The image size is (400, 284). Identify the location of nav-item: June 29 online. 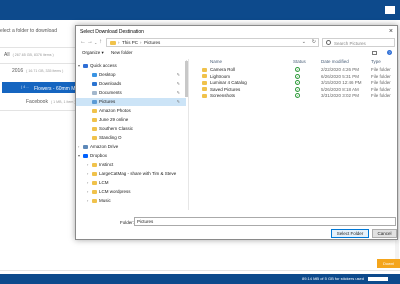
(131, 120).